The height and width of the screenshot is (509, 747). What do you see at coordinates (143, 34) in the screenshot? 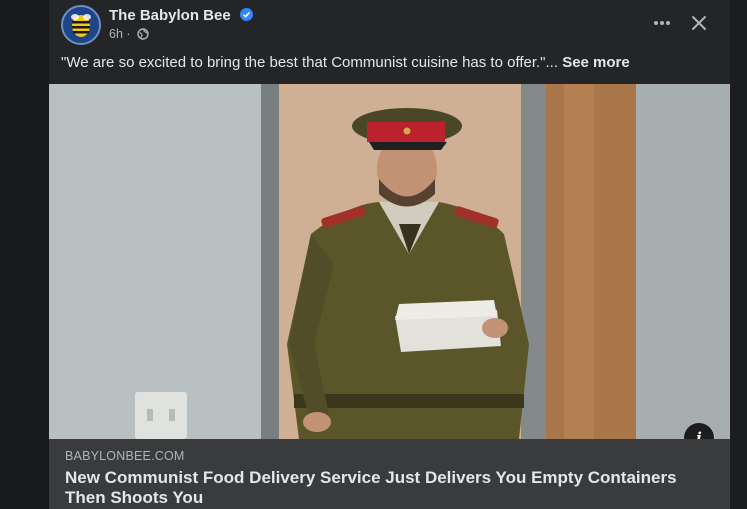
I see `globe-icon` at bounding box center [143, 34].